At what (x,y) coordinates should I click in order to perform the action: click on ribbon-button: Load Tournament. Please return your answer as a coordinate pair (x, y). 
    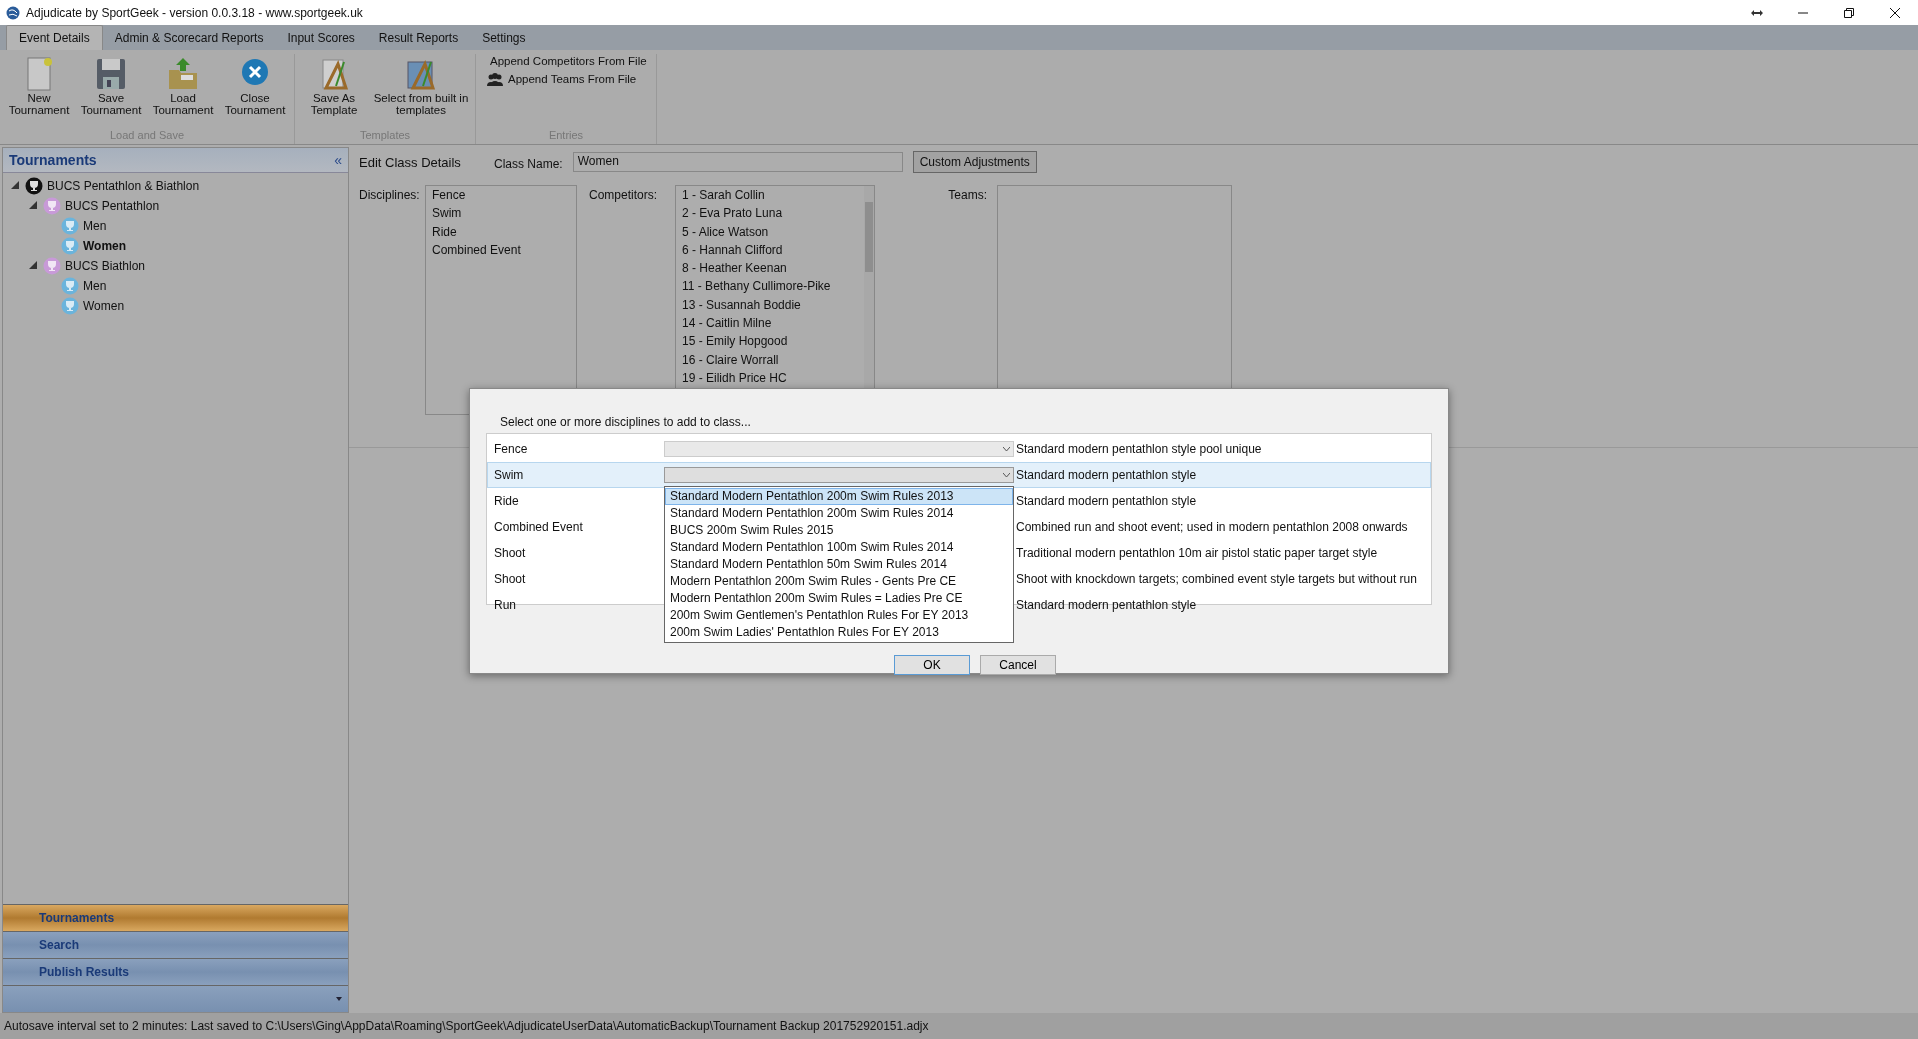
    Looking at the image, I should click on (183, 91).